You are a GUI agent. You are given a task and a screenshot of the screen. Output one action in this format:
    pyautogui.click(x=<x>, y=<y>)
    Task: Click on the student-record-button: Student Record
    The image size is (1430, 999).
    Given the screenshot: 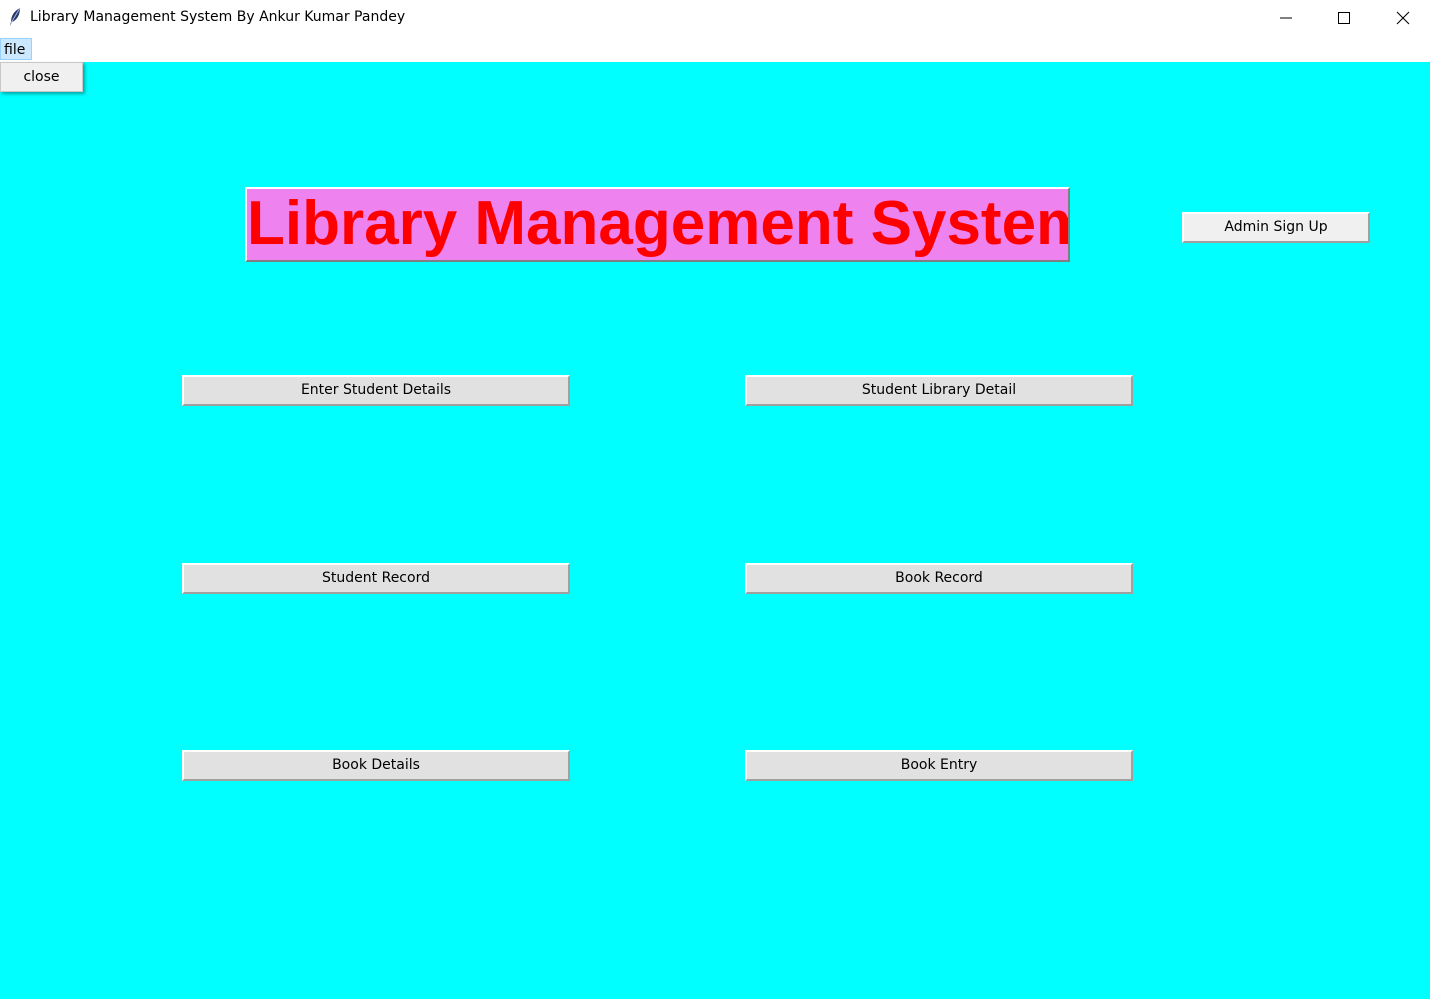 What is the action you would take?
    pyautogui.click(x=376, y=578)
    